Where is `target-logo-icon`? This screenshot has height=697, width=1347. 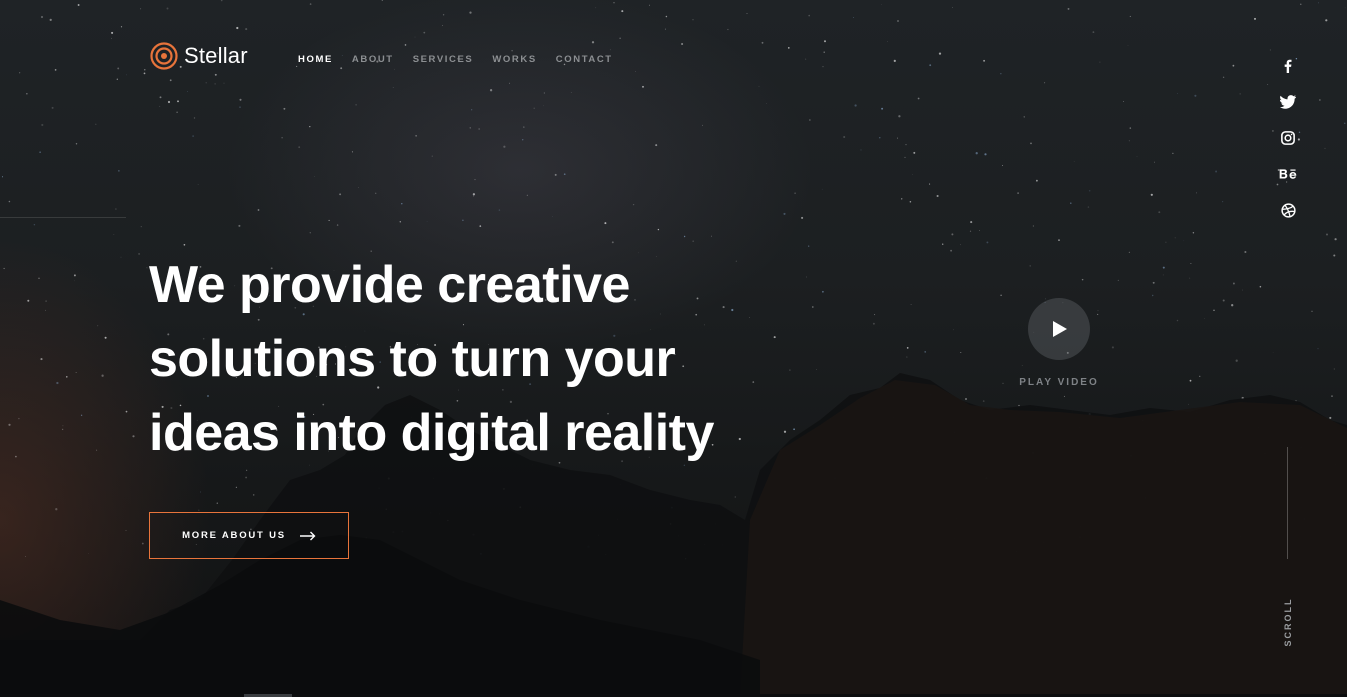
target-logo-icon is located at coordinates (164, 56).